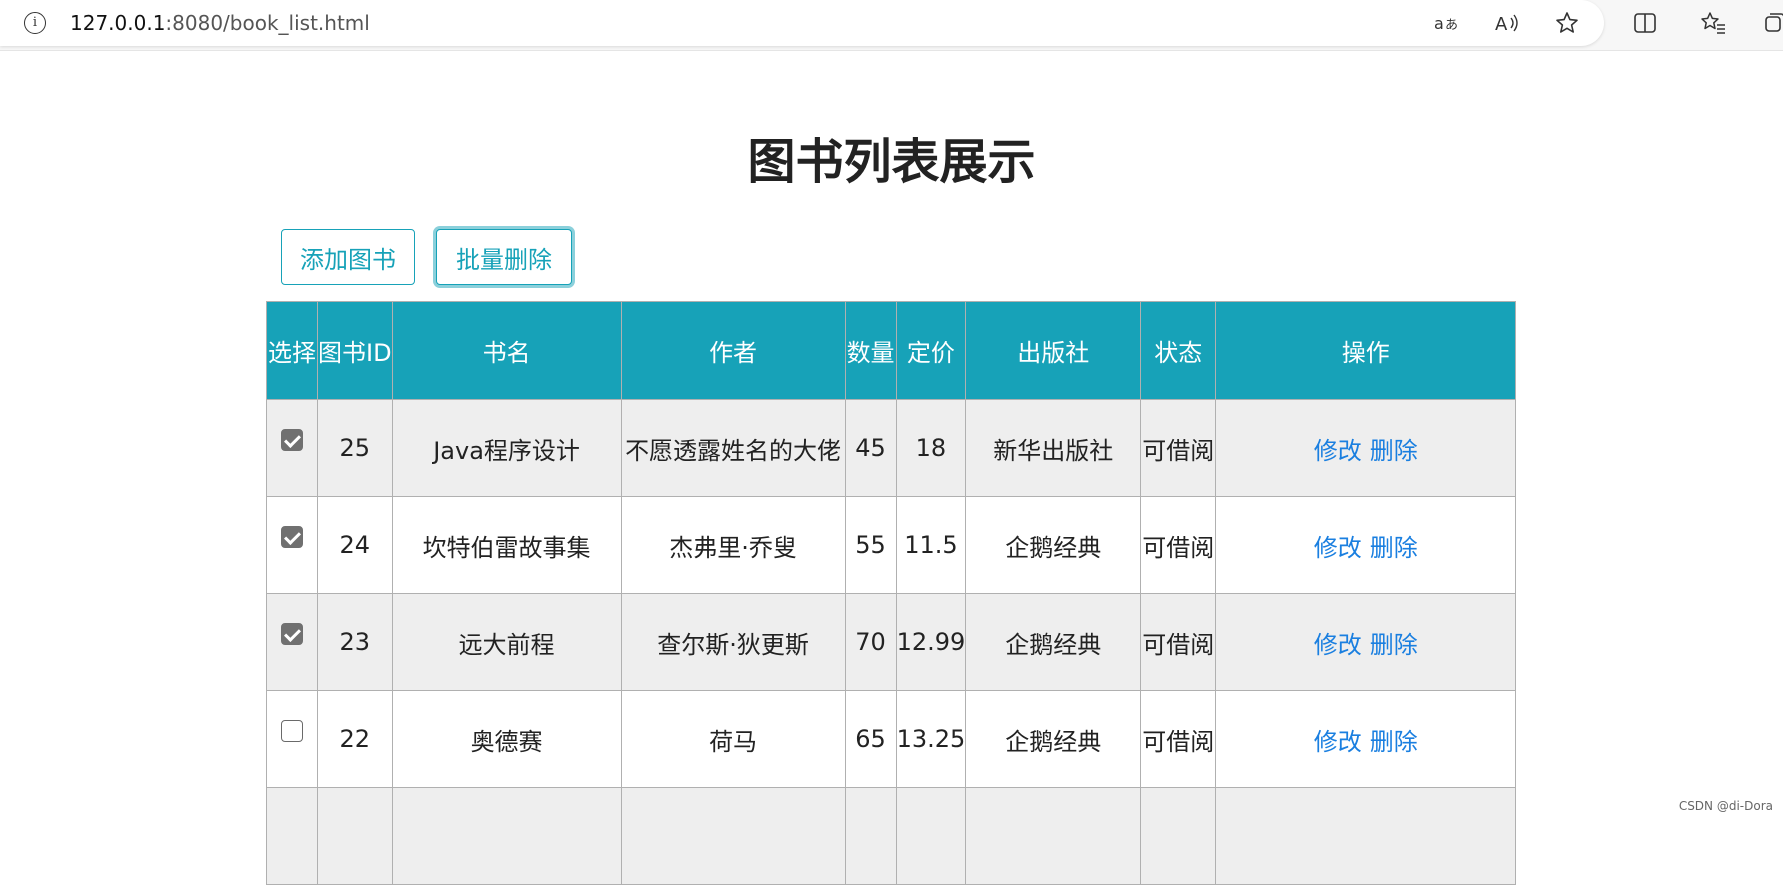  Describe the element at coordinates (506, 836) in the screenshot. I see `book-name-cell` at that location.